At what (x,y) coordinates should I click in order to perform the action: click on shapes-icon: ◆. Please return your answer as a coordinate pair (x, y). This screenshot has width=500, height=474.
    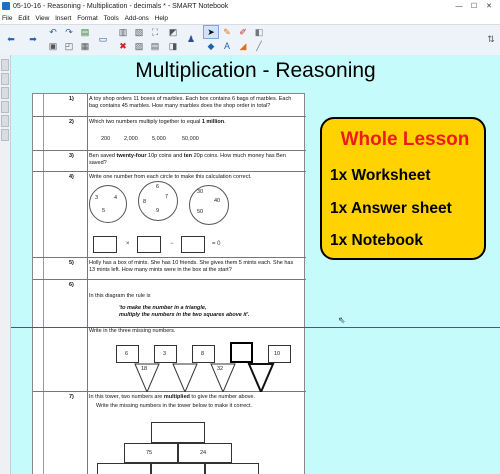
    Looking at the image, I should click on (211, 46).